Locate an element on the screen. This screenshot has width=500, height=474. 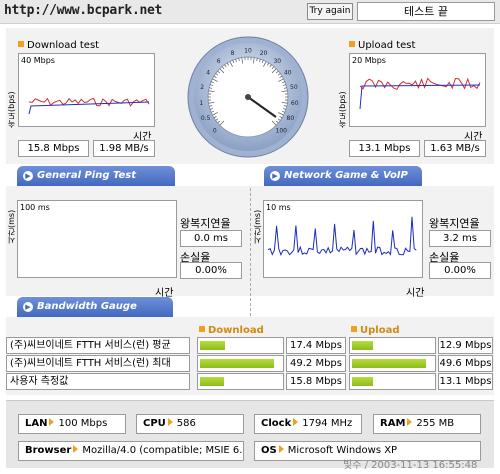
game-latency-label: 왕복지연율 is located at coordinates (454, 223).